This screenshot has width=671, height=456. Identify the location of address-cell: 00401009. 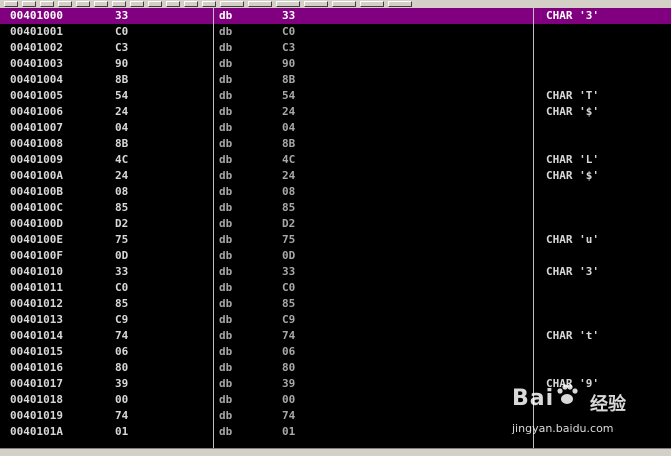
(36, 159).